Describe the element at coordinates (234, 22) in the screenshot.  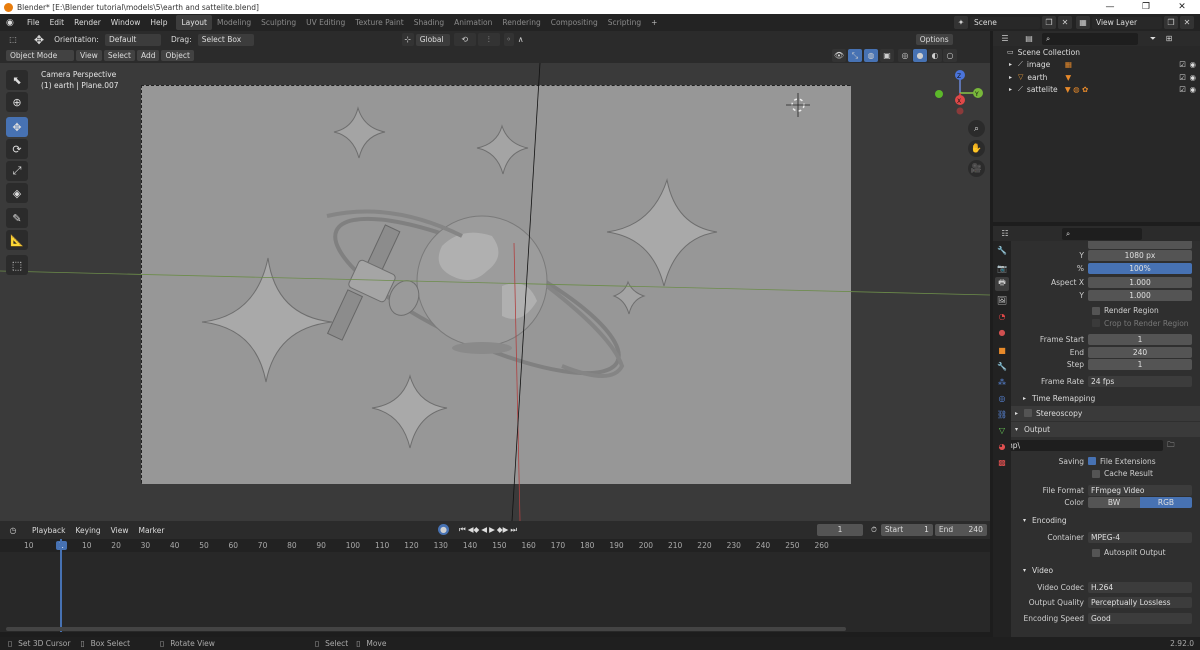
I see `tab-modeling: Modeling` at that location.